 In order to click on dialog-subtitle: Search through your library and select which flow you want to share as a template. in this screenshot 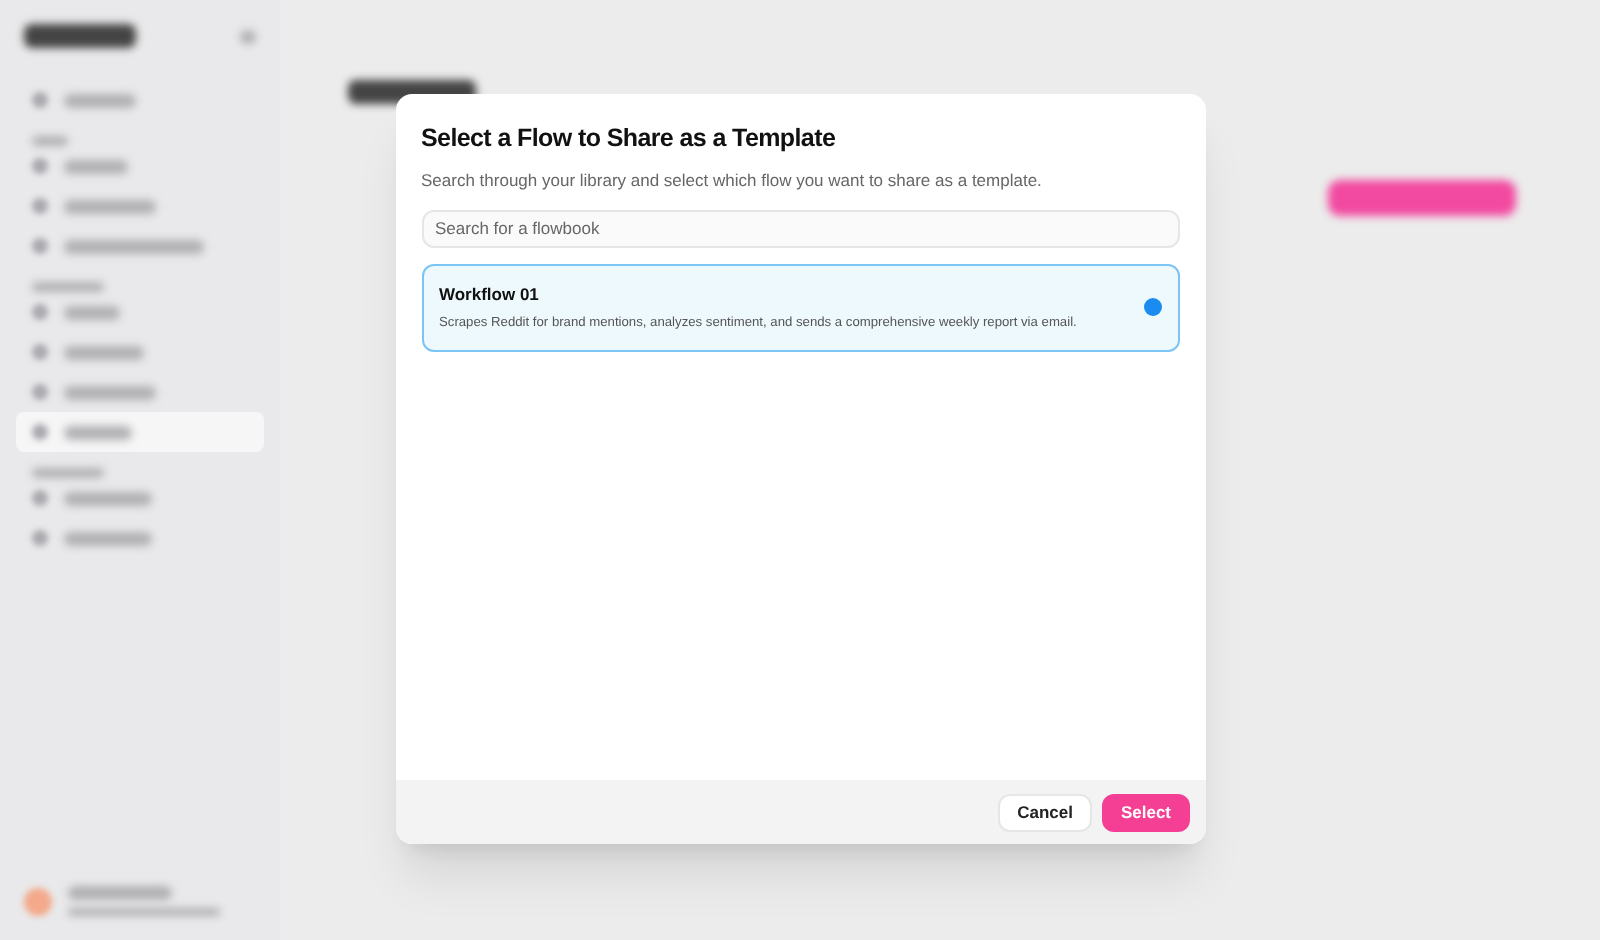, I will do `click(732, 180)`.